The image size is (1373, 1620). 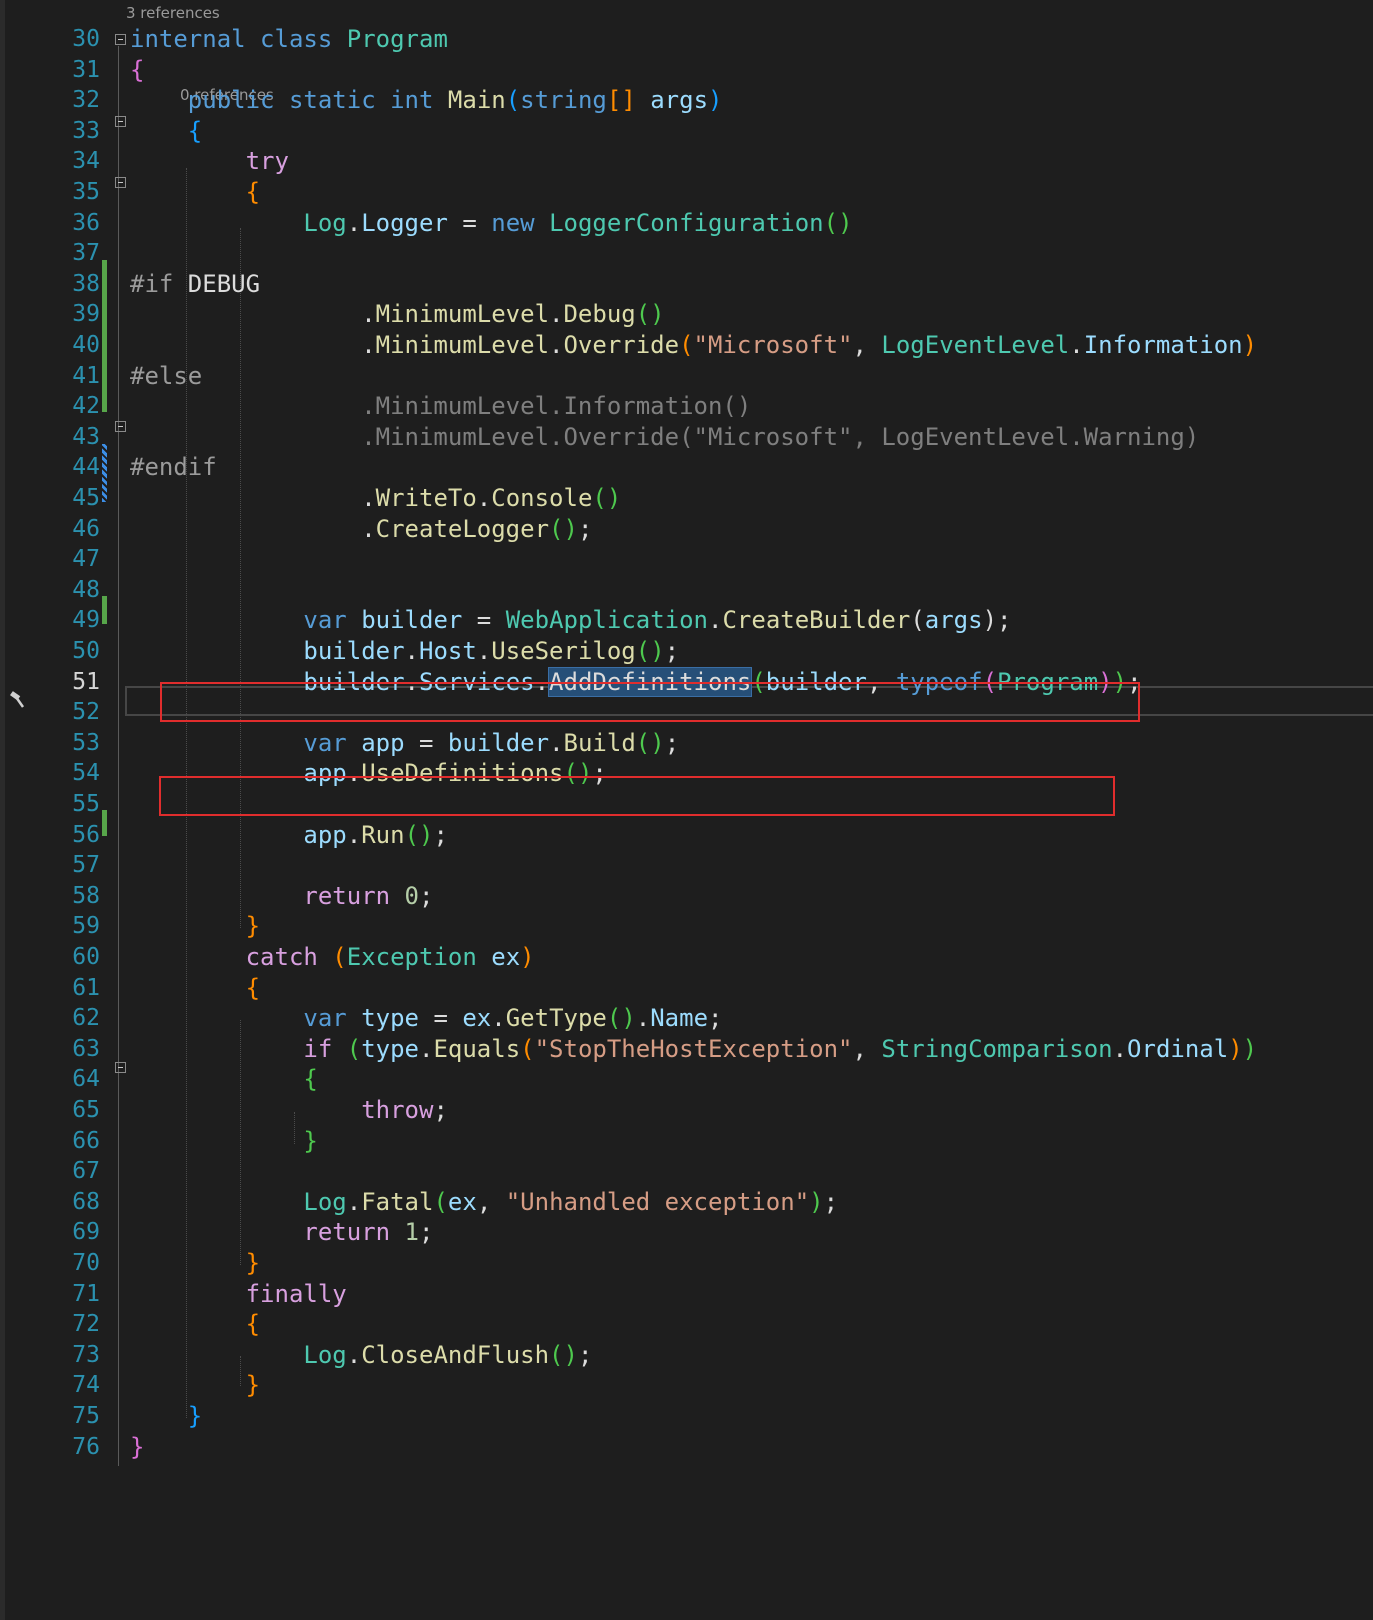 What do you see at coordinates (686, 865) in the screenshot?
I see `code-line: 57` at bounding box center [686, 865].